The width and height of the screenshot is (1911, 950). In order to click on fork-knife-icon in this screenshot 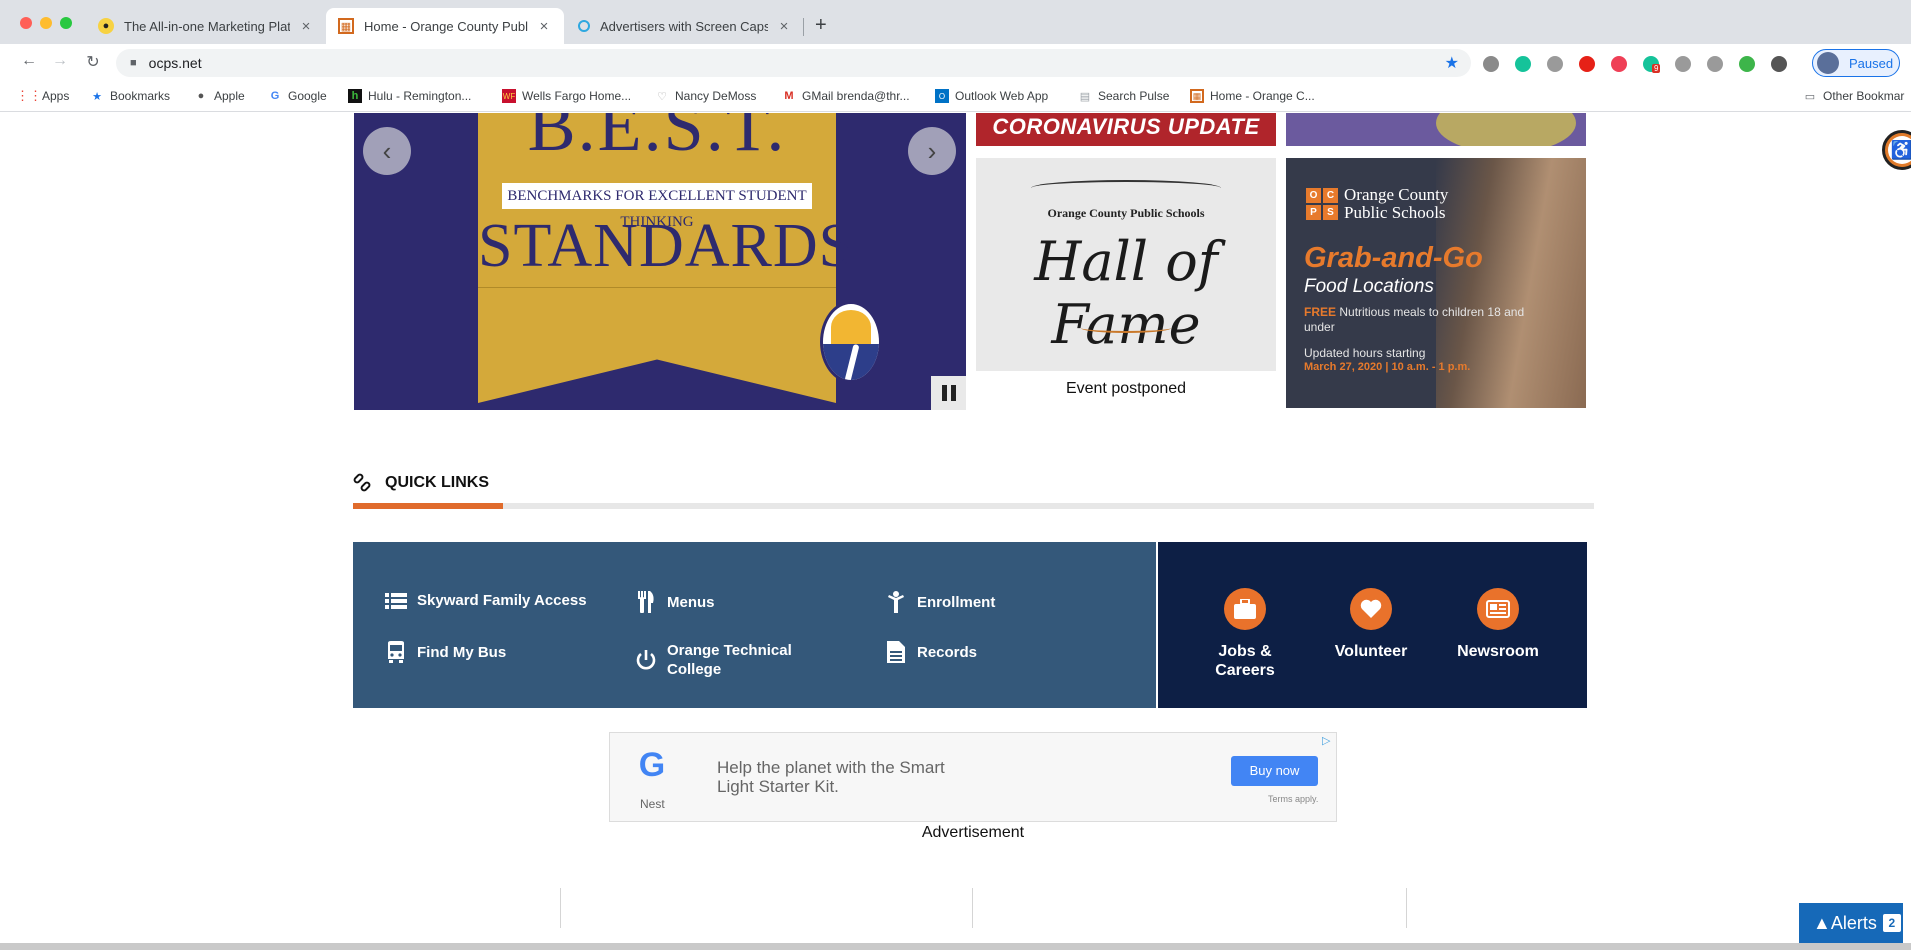, I will do `click(646, 602)`.